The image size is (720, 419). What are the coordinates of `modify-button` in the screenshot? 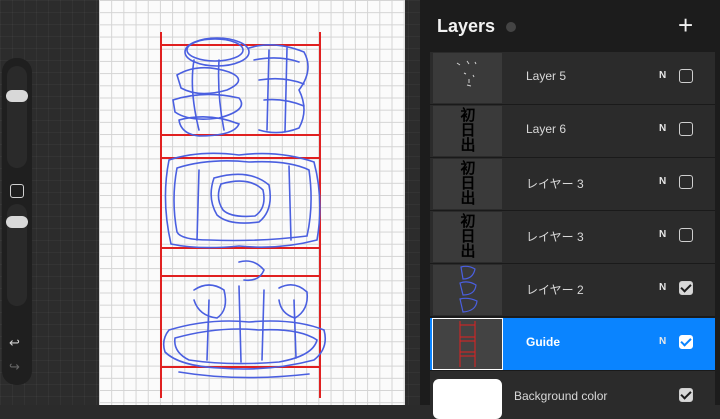 It's located at (17, 191).